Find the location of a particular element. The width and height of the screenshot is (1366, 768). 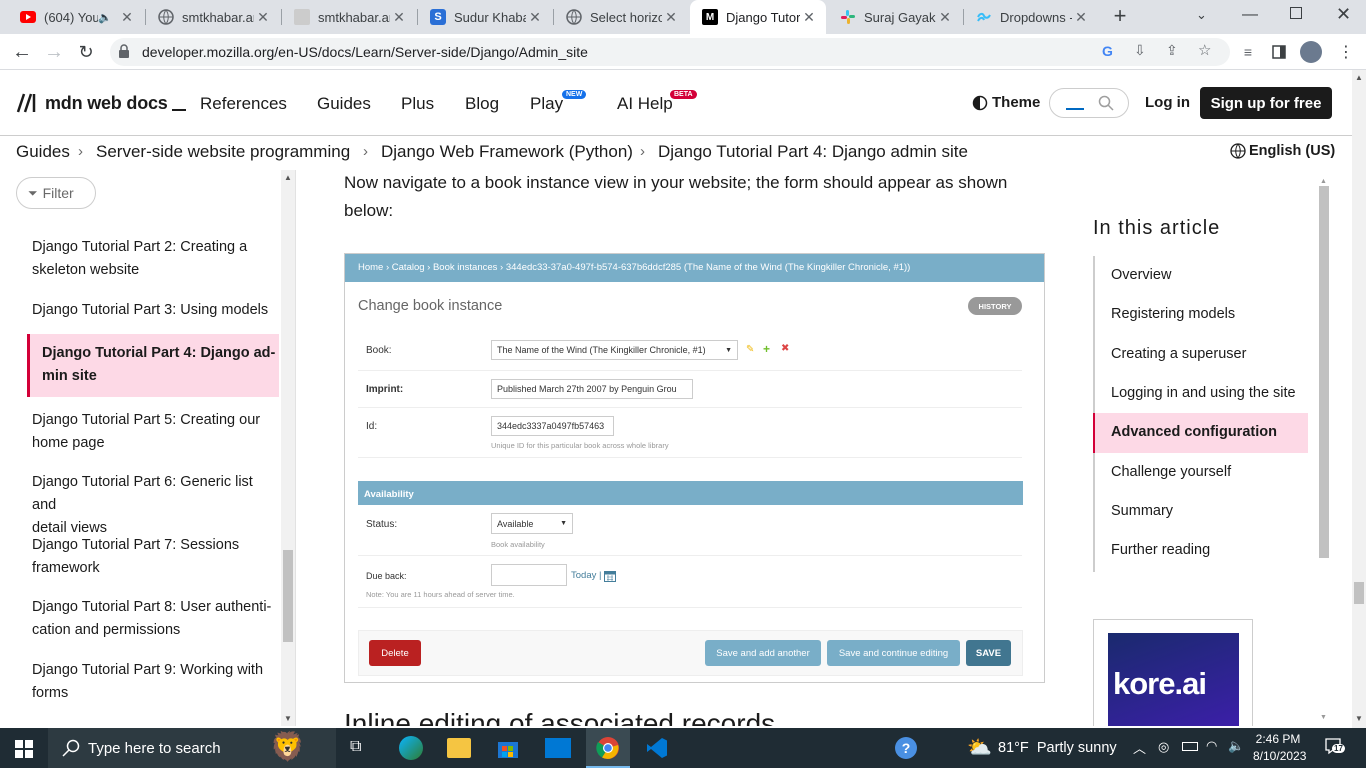

share-icon: ⇪ is located at coordinates (1172, 50).